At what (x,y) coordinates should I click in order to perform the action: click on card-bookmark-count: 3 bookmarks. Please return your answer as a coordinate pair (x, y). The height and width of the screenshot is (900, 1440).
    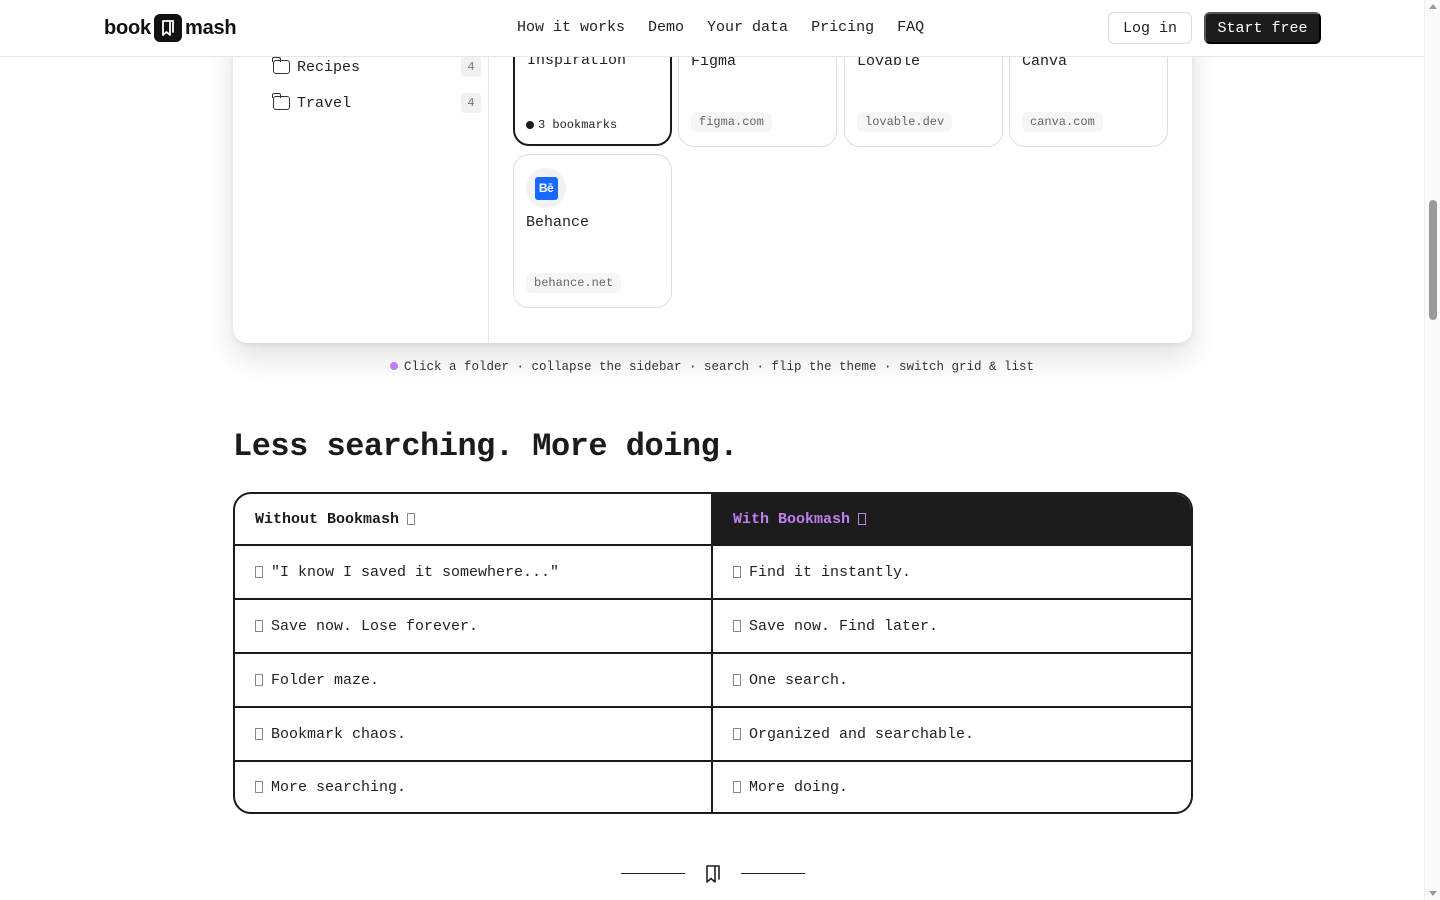
    Looking at the image, I should click on (571, 125).